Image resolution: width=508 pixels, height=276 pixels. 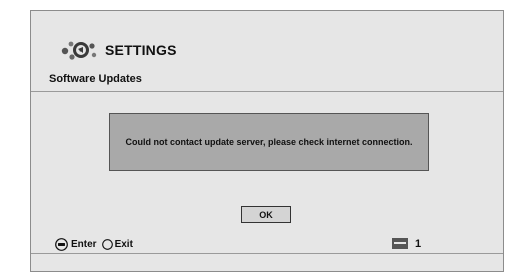 I want to click on header: SETTINGS, so click(x=118, y=50).